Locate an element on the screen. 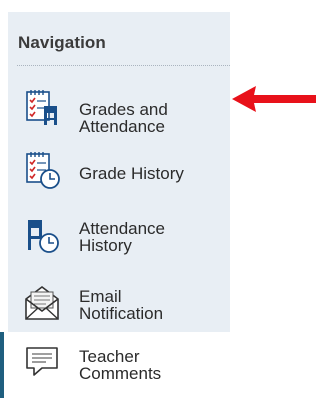 This screenshot has height=398, width=320. navigation-divider is located at coordinates (123, 65).